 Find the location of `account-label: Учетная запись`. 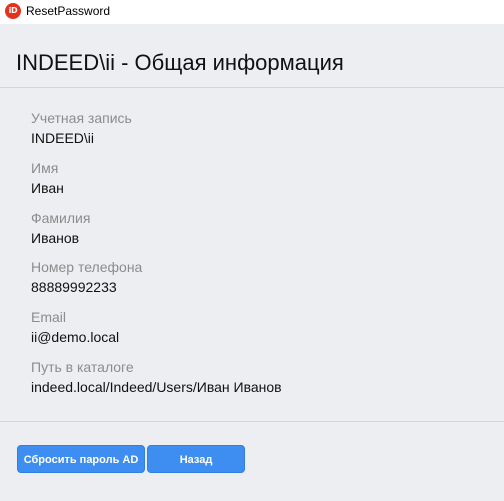

account-label: Учетная запись is located at coordinates (81, 118).